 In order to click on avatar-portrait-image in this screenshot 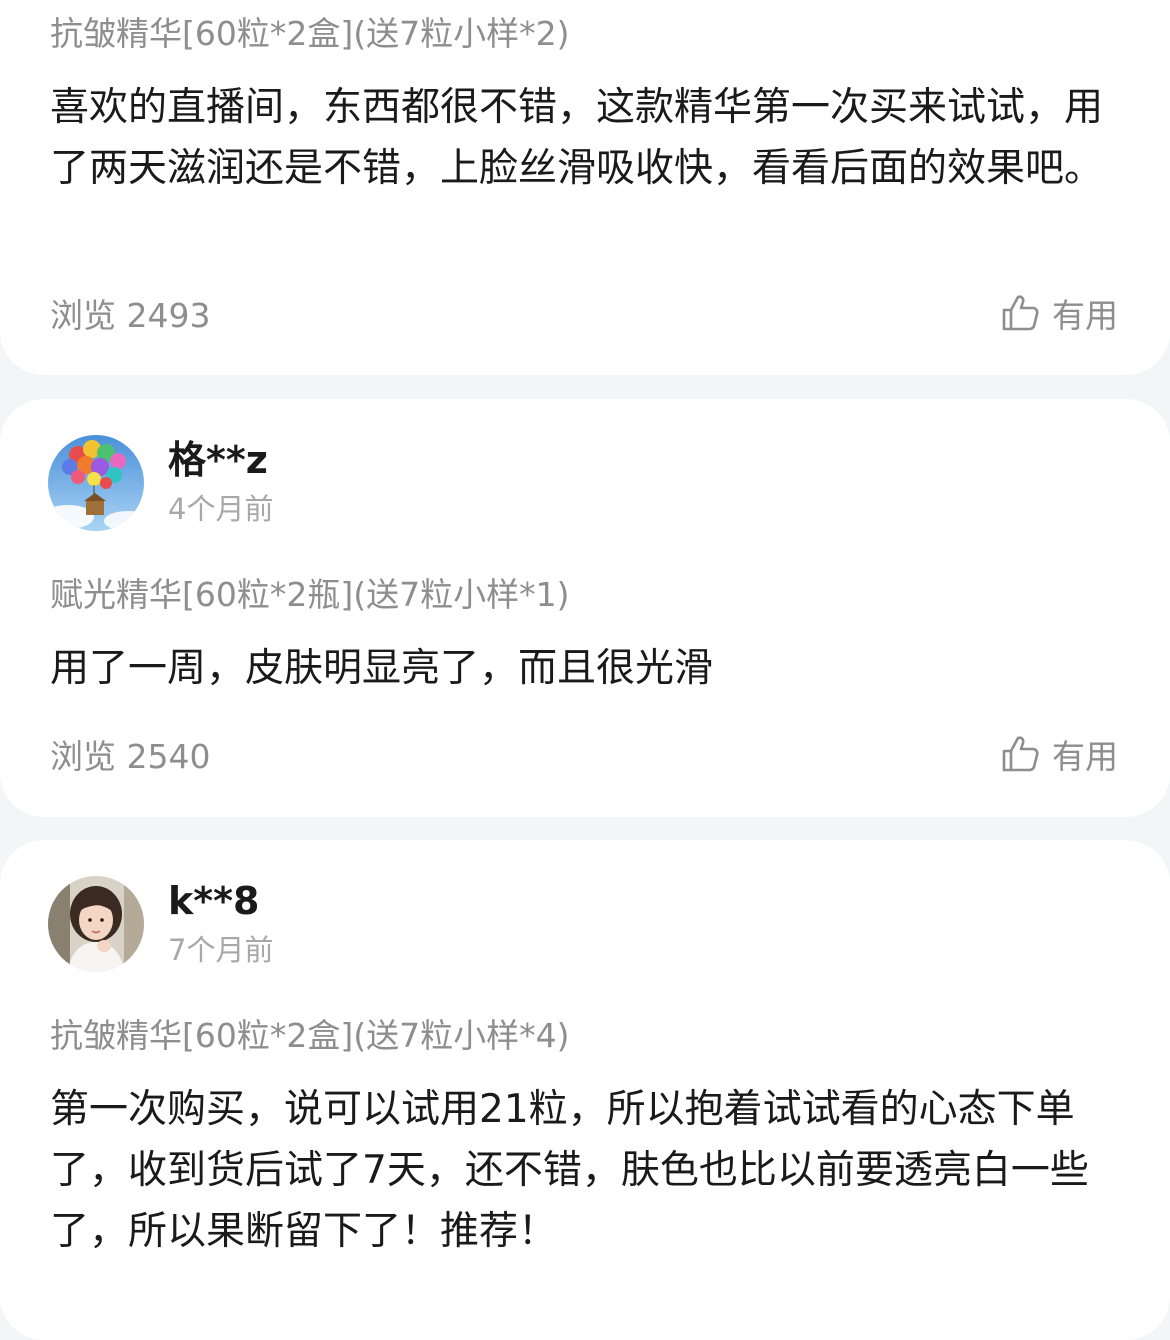, I will do `click(96, 924)`.